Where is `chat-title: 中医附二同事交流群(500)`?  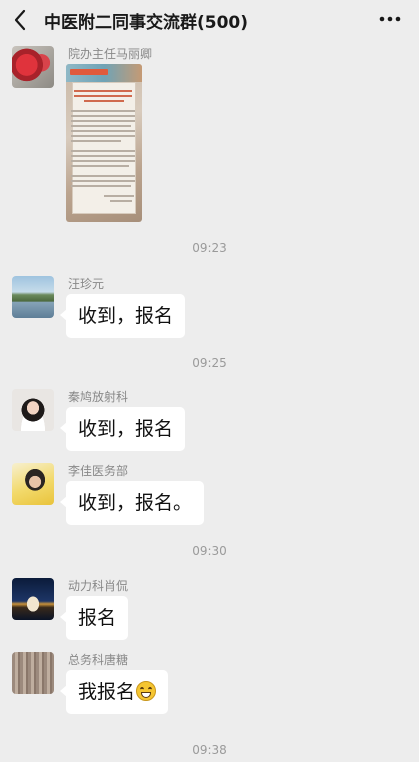 chat-title: 中医附二同事交流群(500) is located at coordinates (146, 23).